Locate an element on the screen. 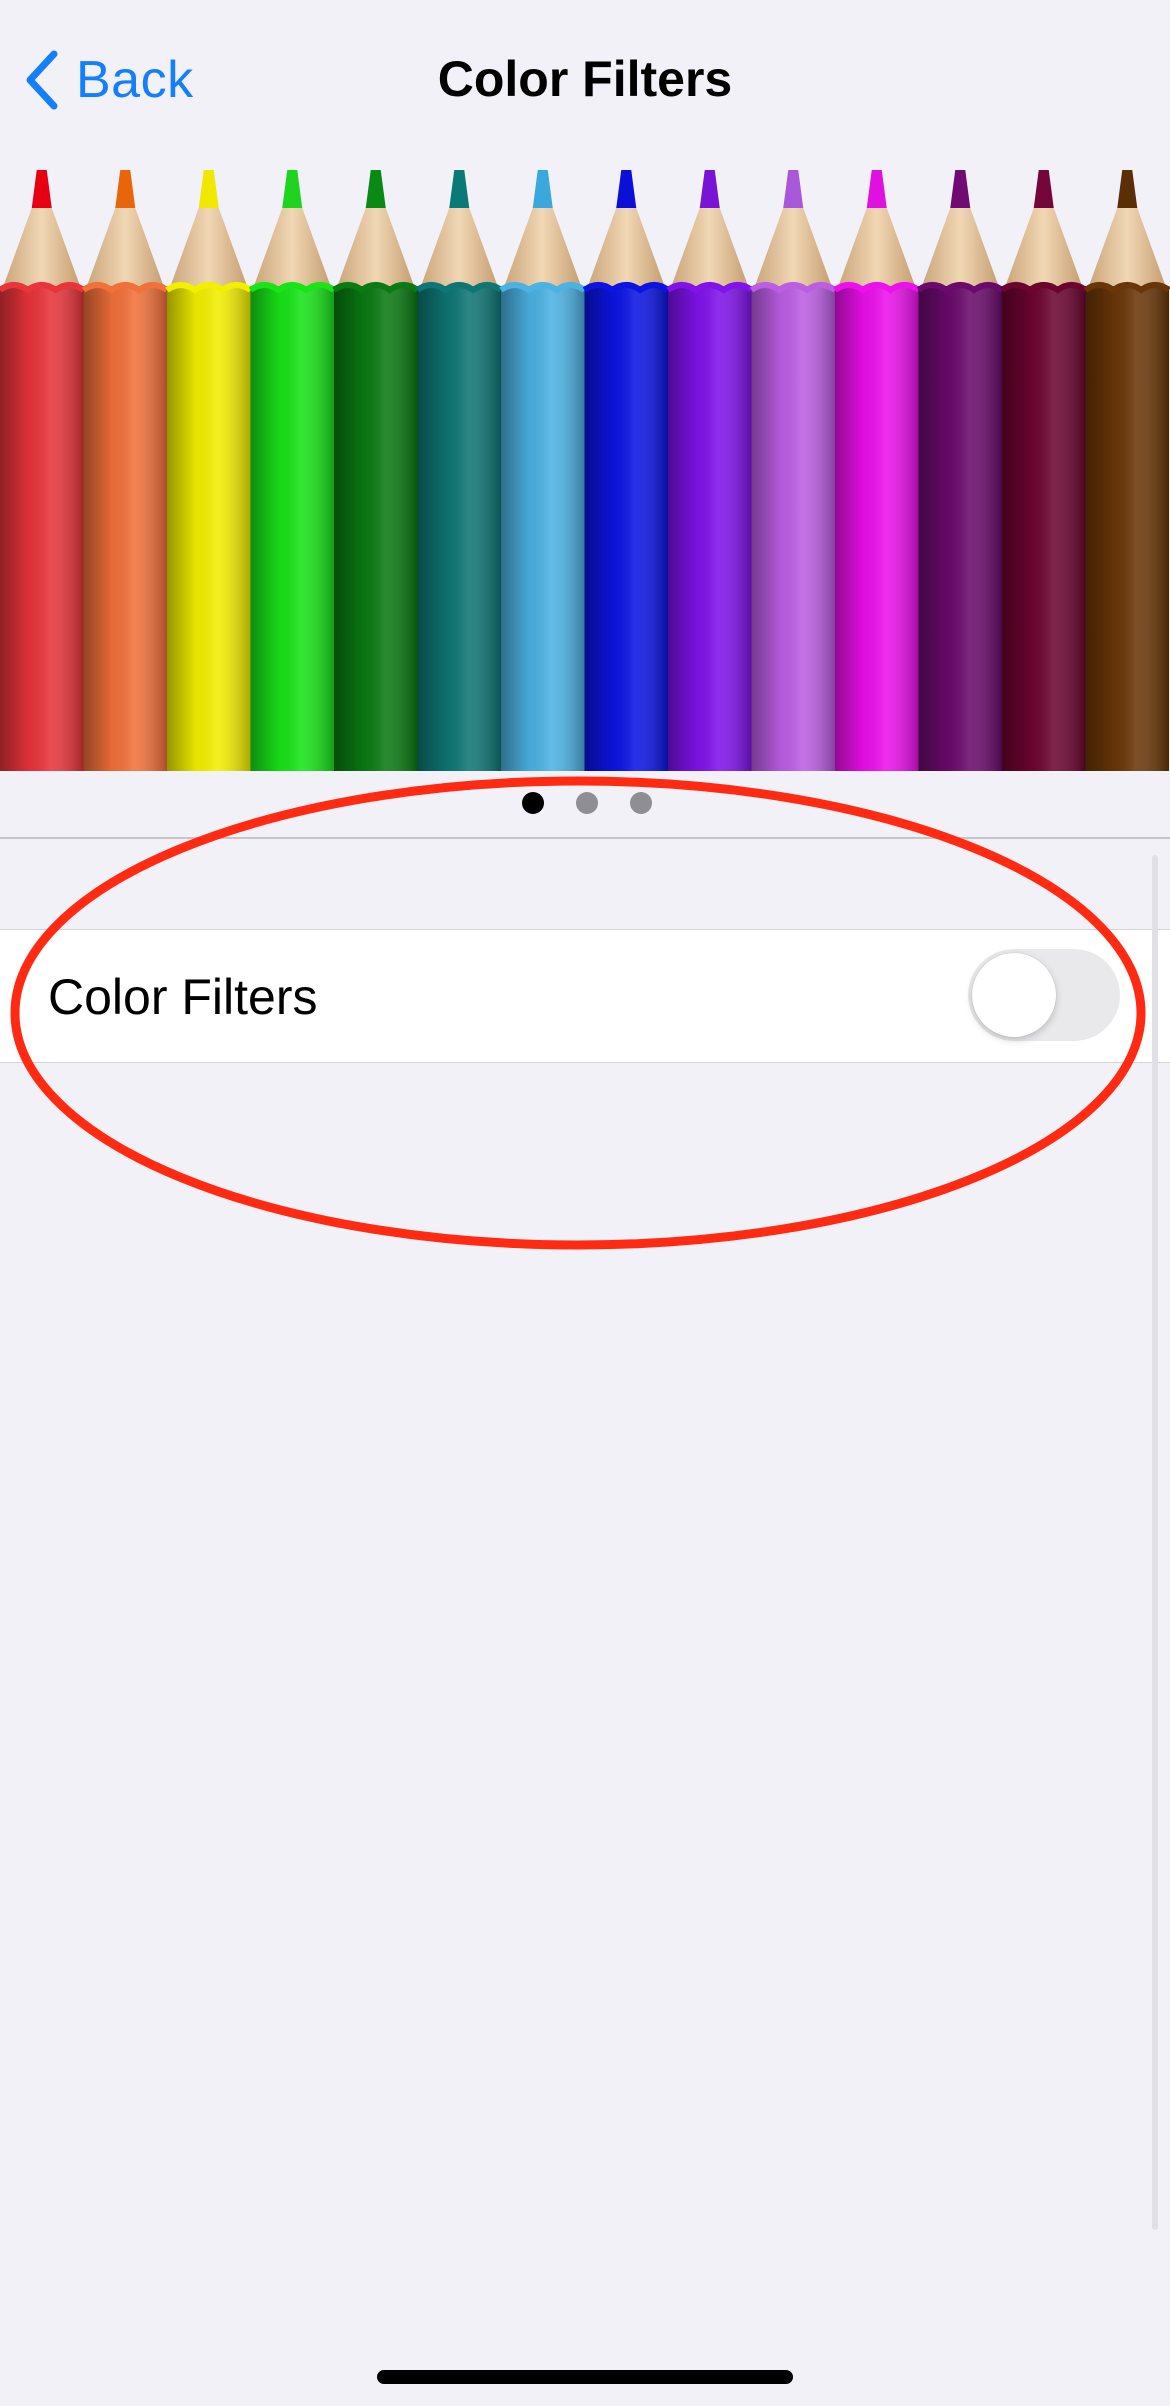 This screenshot has width=1170, height=2406. page-indicator is located at coordinates (585, 804).